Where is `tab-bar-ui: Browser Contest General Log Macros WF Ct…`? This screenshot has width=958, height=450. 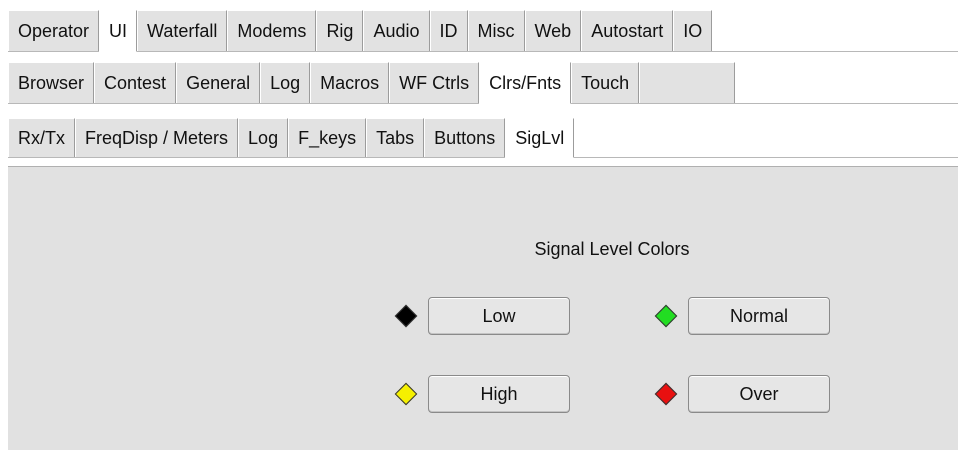
tab-bar-ui: Browser Contest General Log Macros WF Ct… is located at coordinates (483, 83).